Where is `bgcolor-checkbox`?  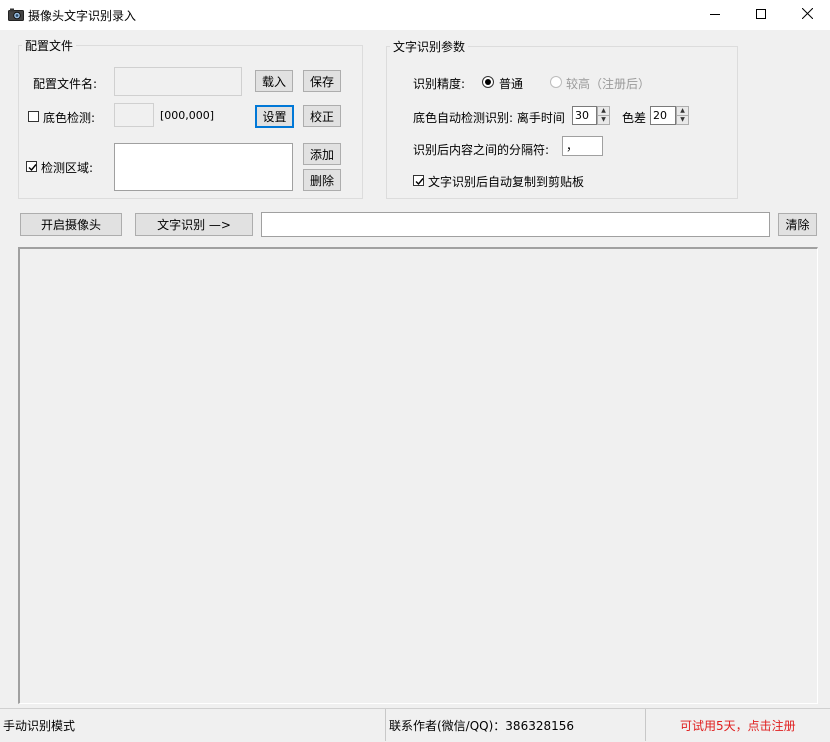 bgcolor-checkbox is located at coordinates (33, 116).